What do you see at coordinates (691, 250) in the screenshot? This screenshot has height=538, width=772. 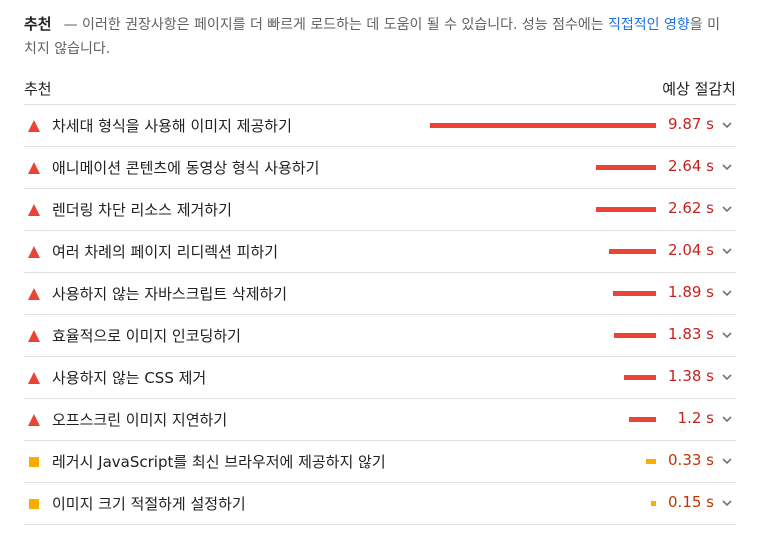 I see `savings-value: 2.04 s` at bounding box center [691, 250].